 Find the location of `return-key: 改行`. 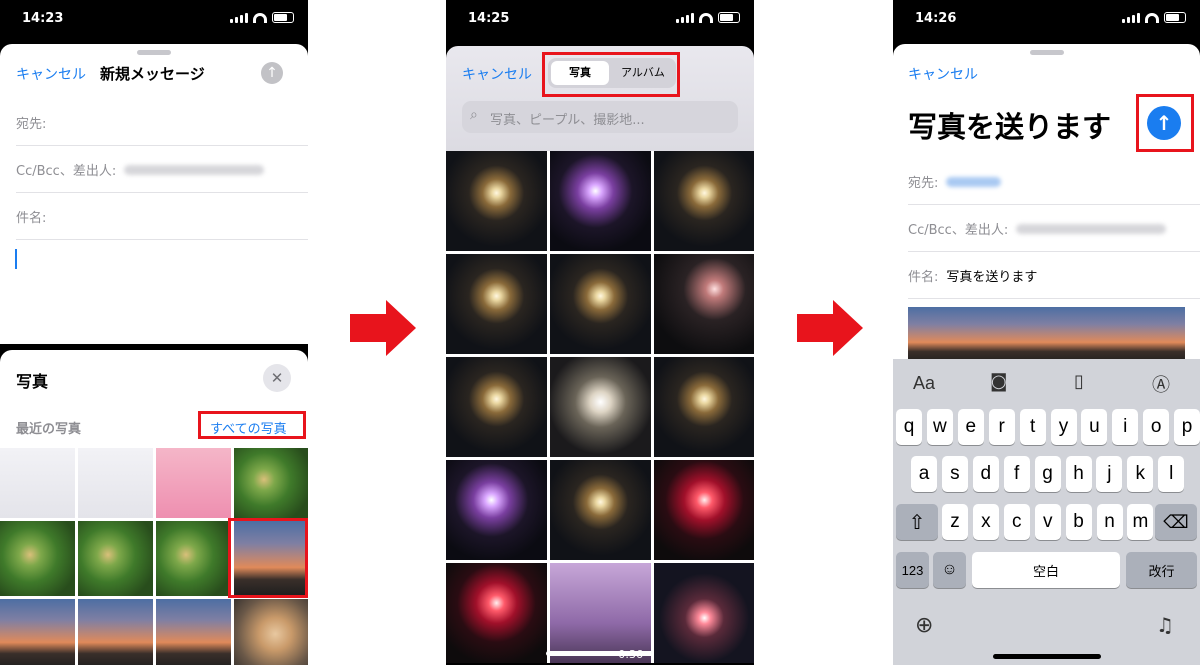

return-key: 改行 is located at coordinates (1161, 570).